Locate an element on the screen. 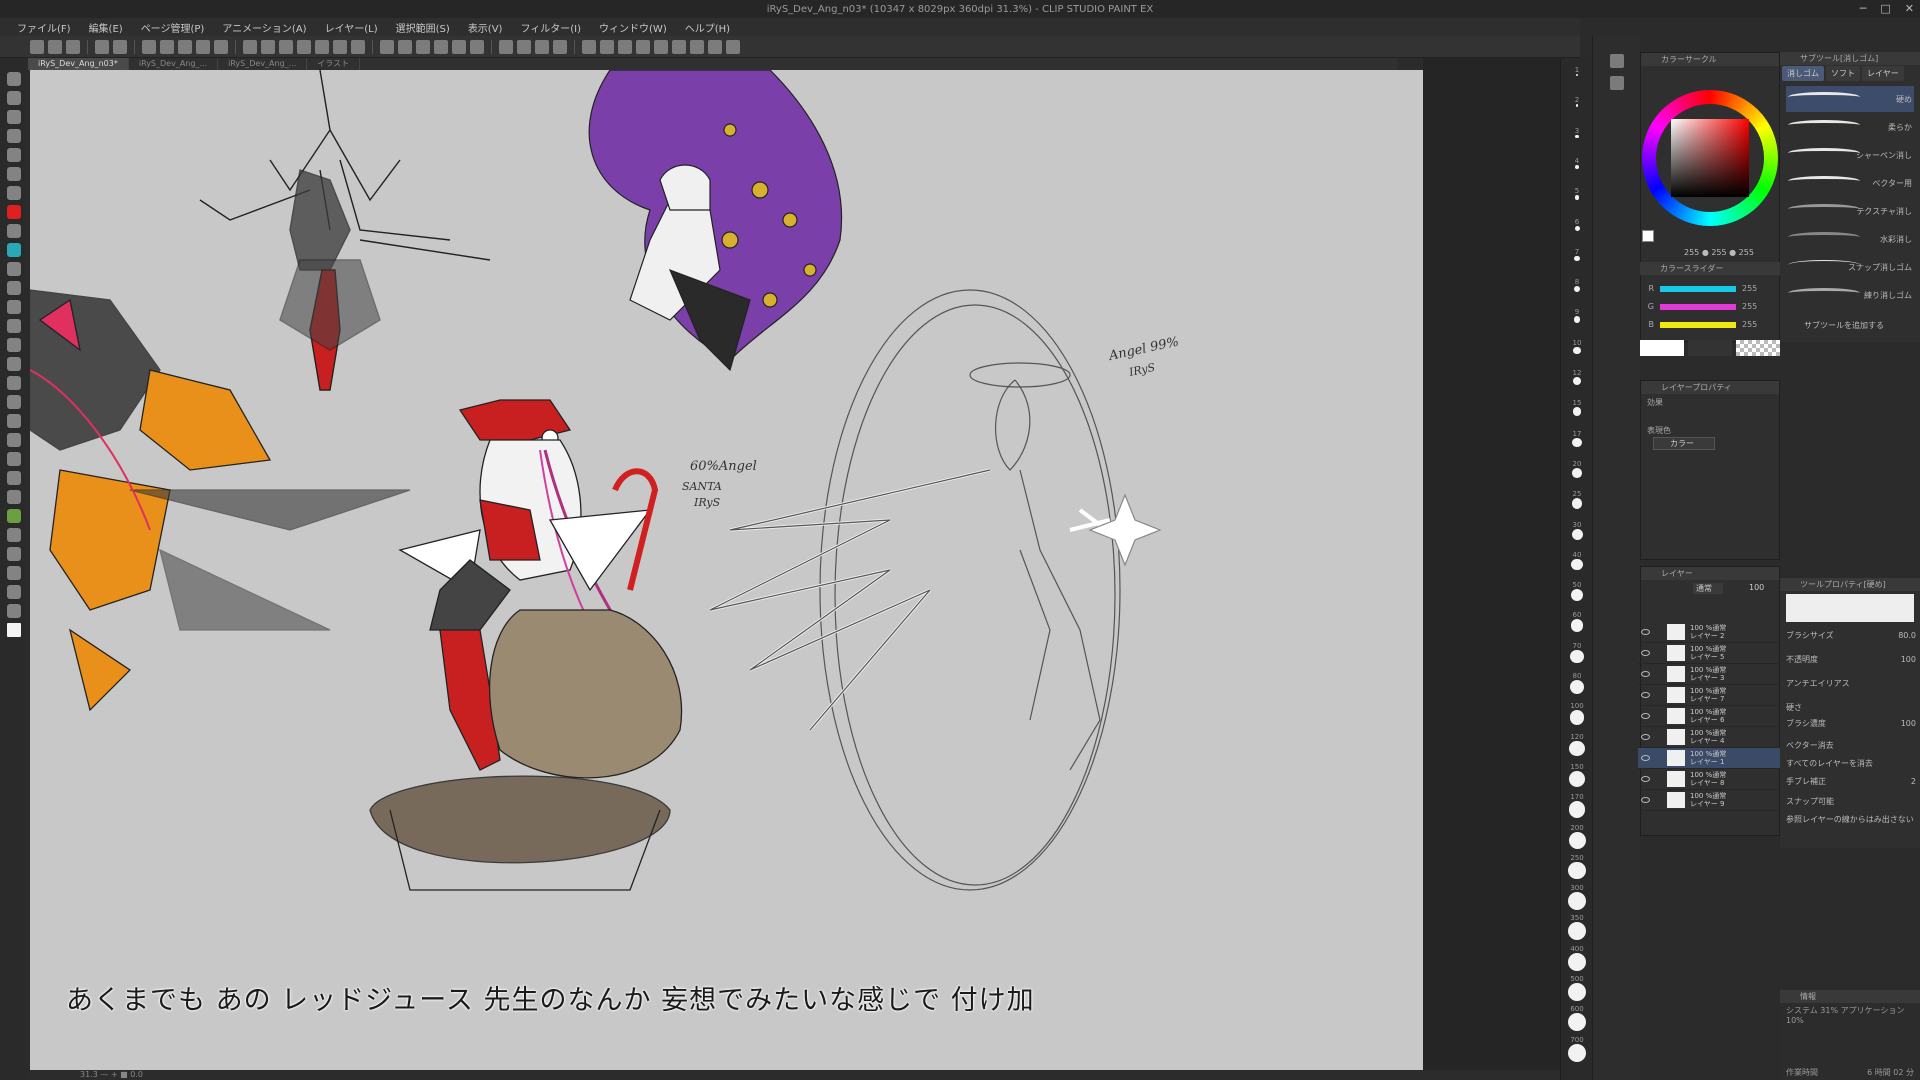 The image size is (1920, 1080). brush-size-item: 8 is located at coordinates (1577, 285).